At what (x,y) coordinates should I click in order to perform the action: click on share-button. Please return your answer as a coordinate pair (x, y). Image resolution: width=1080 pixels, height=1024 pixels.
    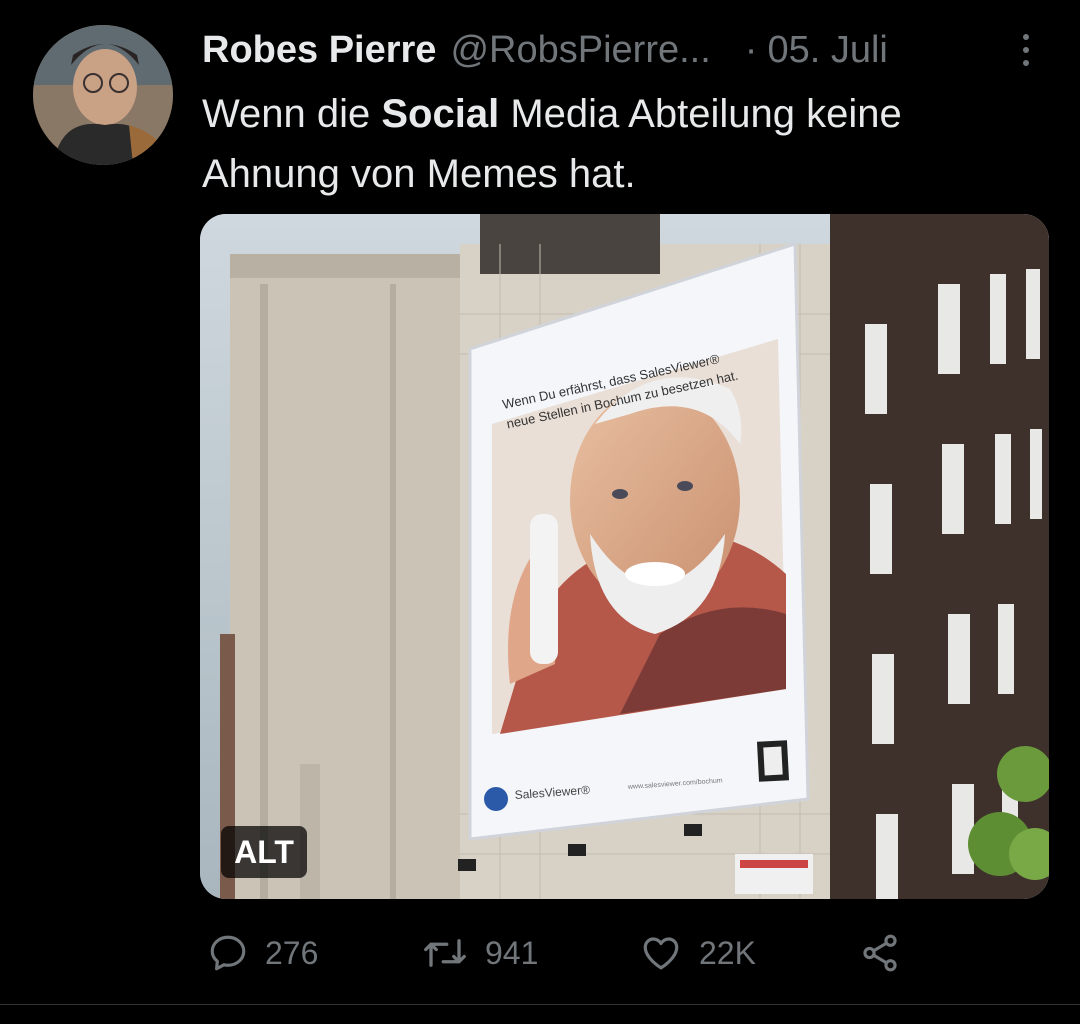
    Looking at the image, I should click on (880, 953).